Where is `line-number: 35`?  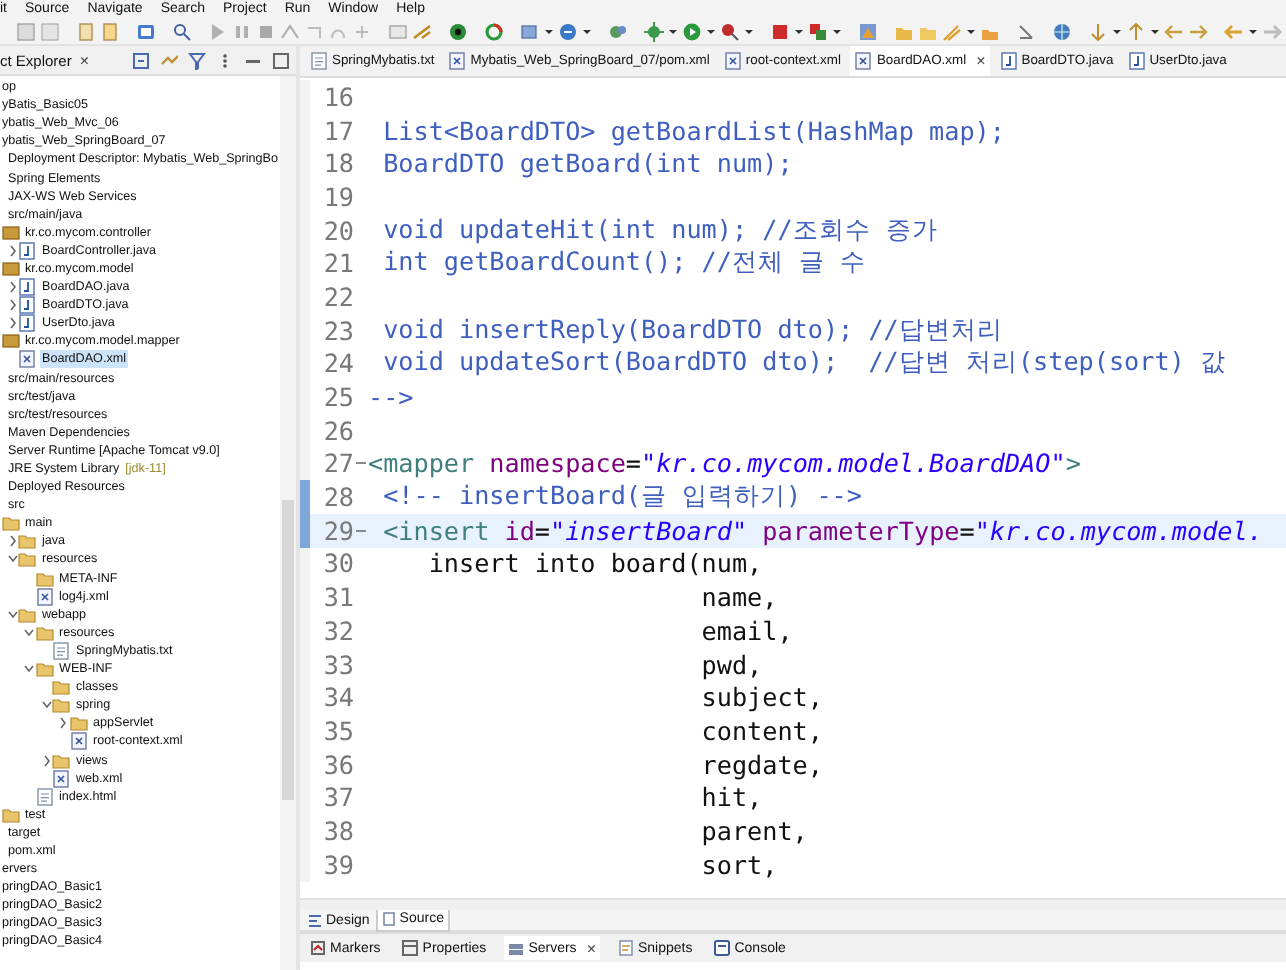
line-number: 35 is located at coordinates (338, 730).